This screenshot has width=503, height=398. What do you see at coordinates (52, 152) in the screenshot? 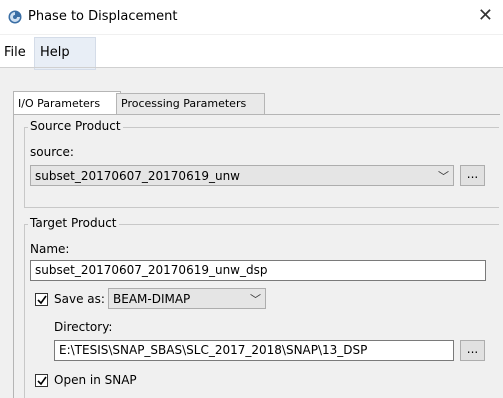
I see `source-label: source:` at bounding box center [52, 152].